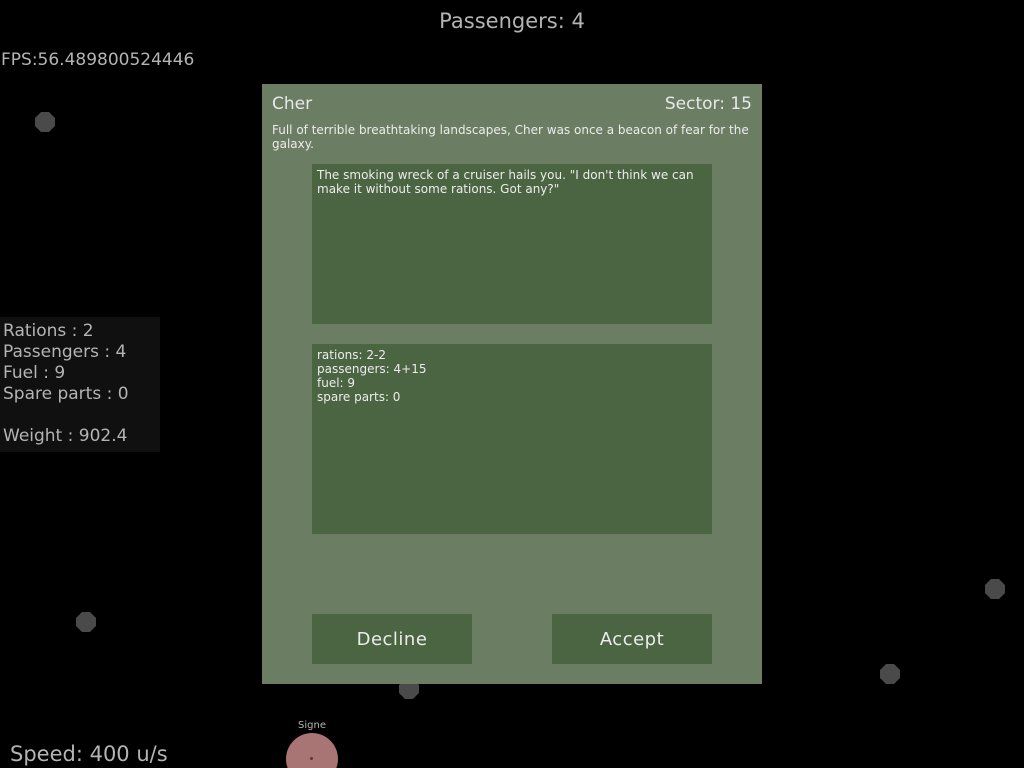  Describe the element at coordinates (98, 60) in the screenshot. I see `fps-counter: FPS:56.489800524446` at that location.